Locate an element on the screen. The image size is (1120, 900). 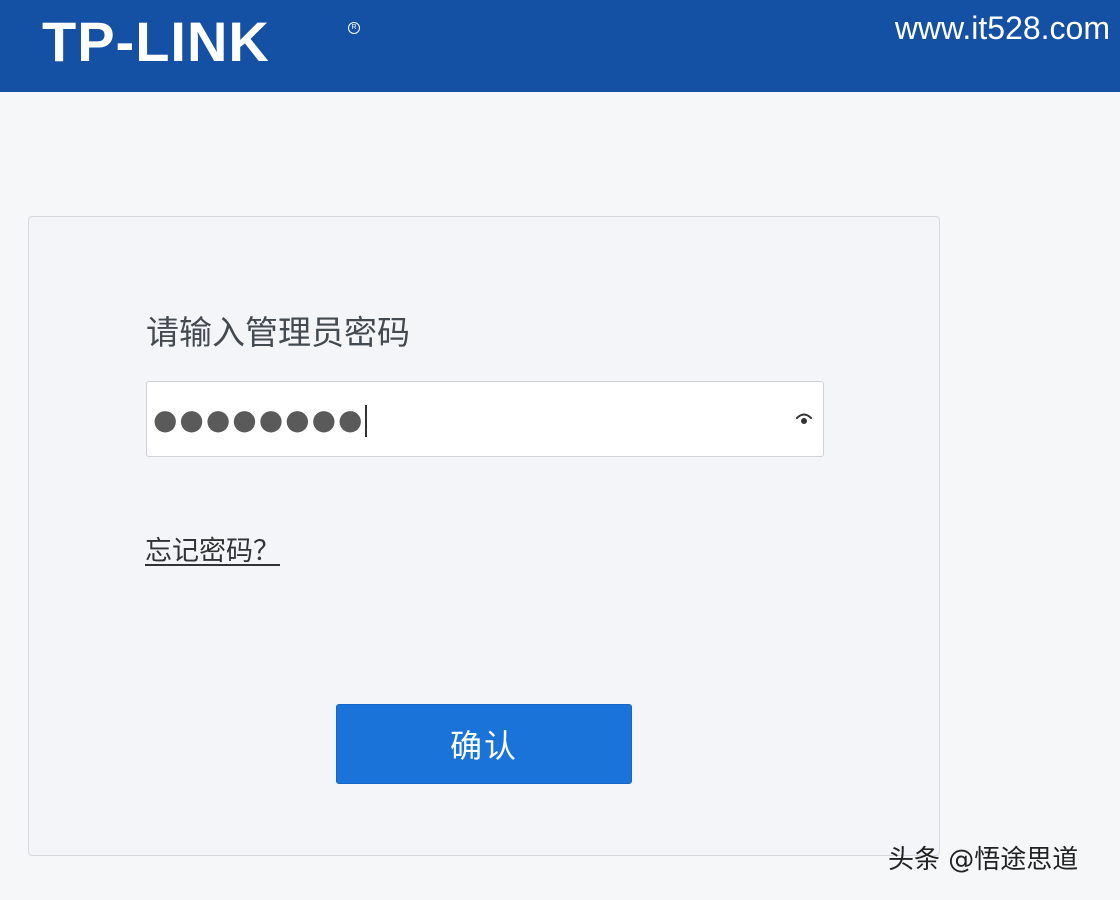
header-bar: TP-LINK R www.it528.com is located at coordinates (560, 46).